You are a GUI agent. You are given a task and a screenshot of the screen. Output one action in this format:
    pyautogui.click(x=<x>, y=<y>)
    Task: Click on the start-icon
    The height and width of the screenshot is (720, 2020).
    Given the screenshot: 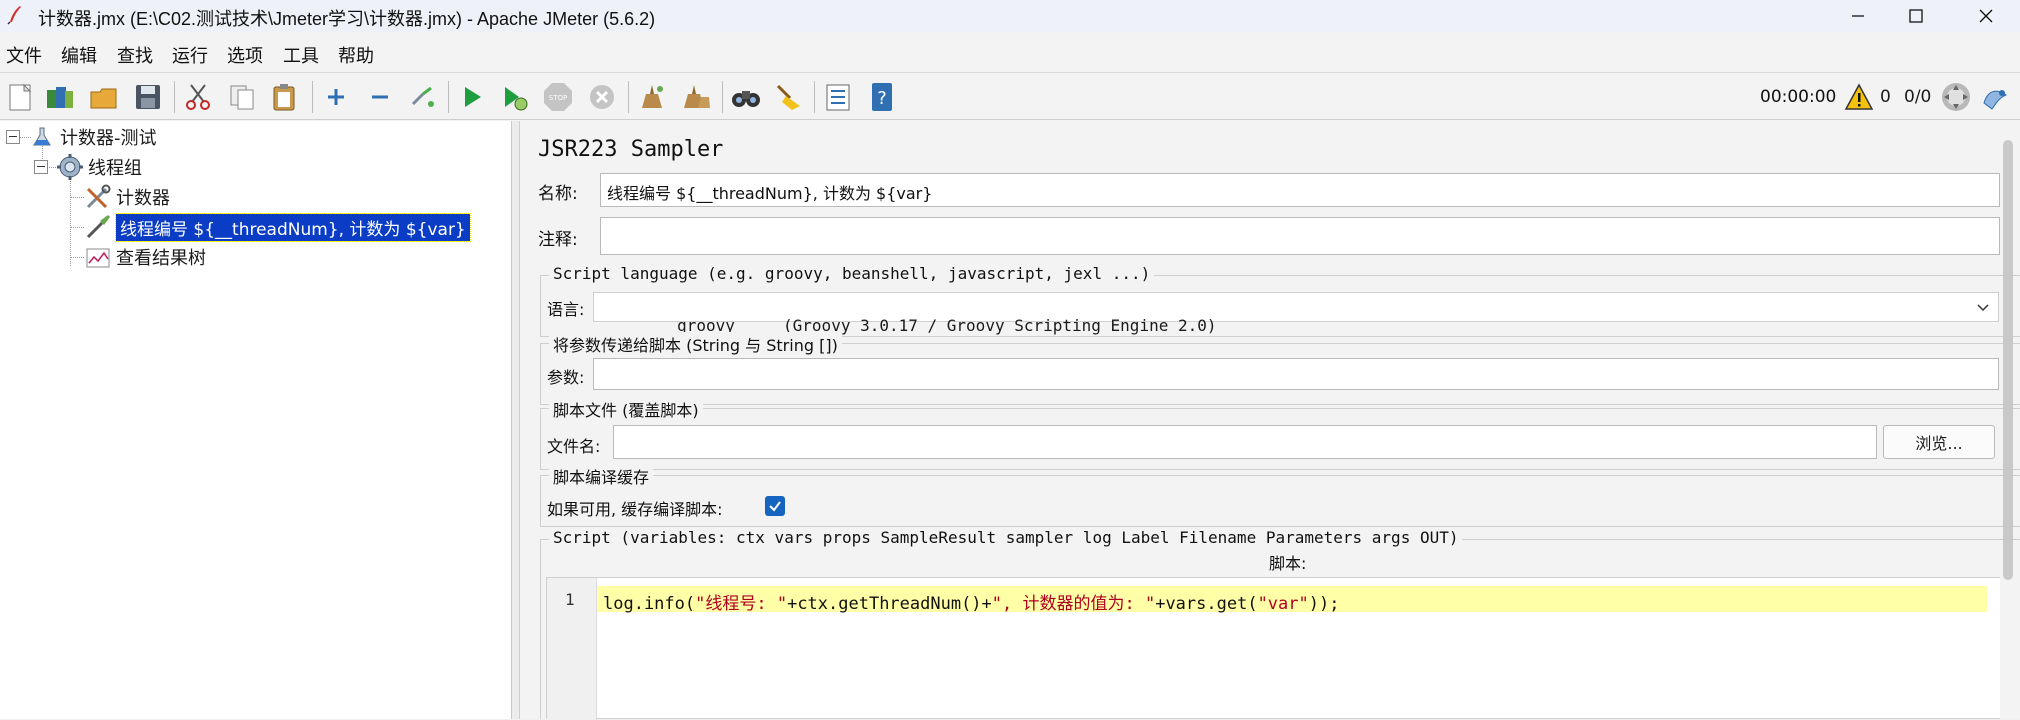 What is the action you would take?
    pyautogui.click(x=473, y=97)
    